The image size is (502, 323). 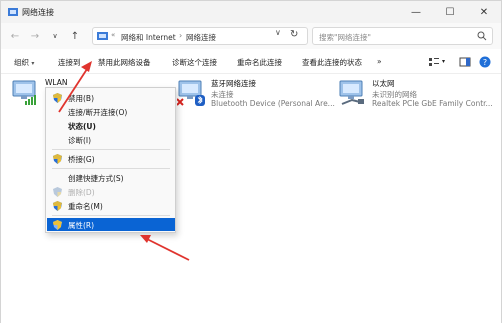 What do you see at coordinates (402, 36) in the screenshot?
I see `search-box: 搜索"网络连接"` at bounding box center [402, 36].